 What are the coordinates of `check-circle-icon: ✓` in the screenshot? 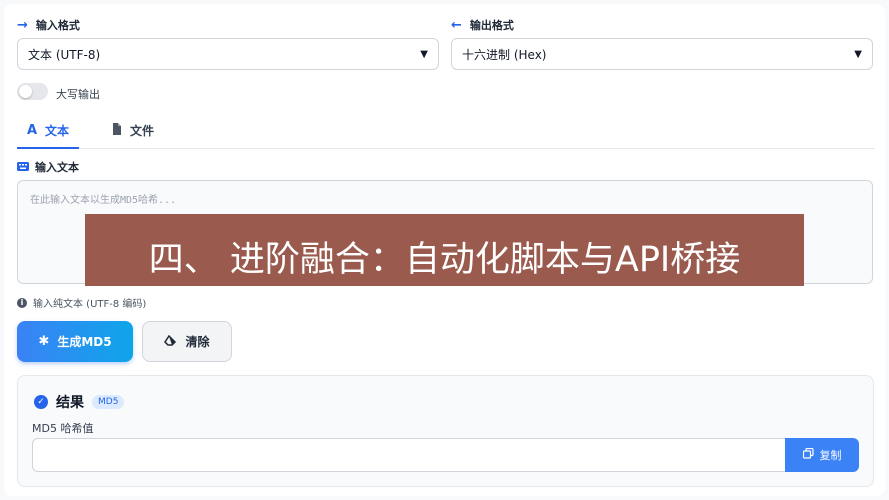 It's located at (41, 402).